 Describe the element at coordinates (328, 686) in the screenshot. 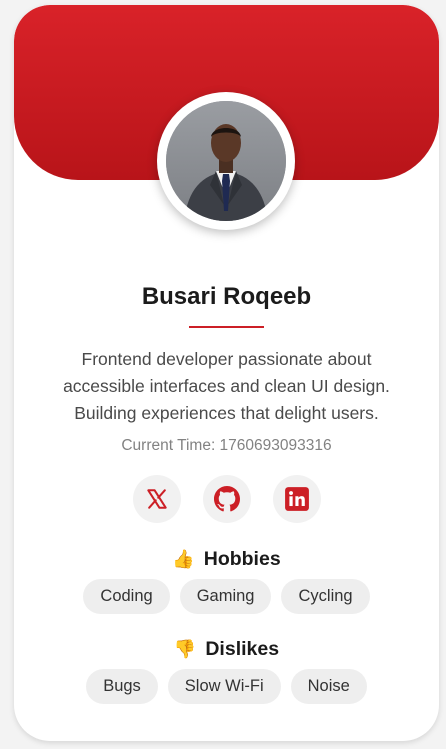

I see `dislike-chip: Noise` at that location.